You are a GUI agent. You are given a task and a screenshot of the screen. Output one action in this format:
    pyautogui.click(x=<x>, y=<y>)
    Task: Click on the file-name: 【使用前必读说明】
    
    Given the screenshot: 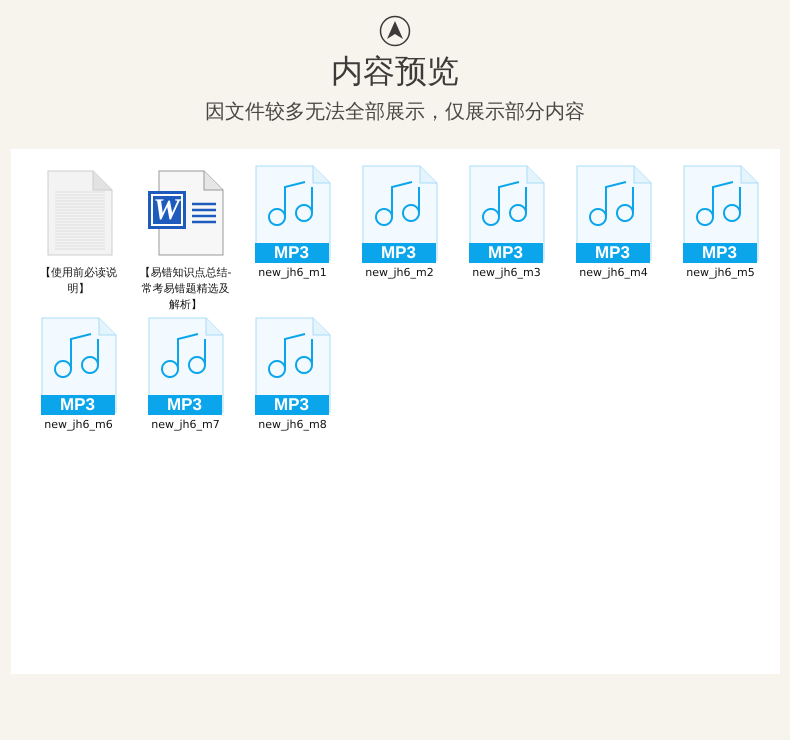 What is the action you would take?
    pyautogui.click(x=78, y=281)
    